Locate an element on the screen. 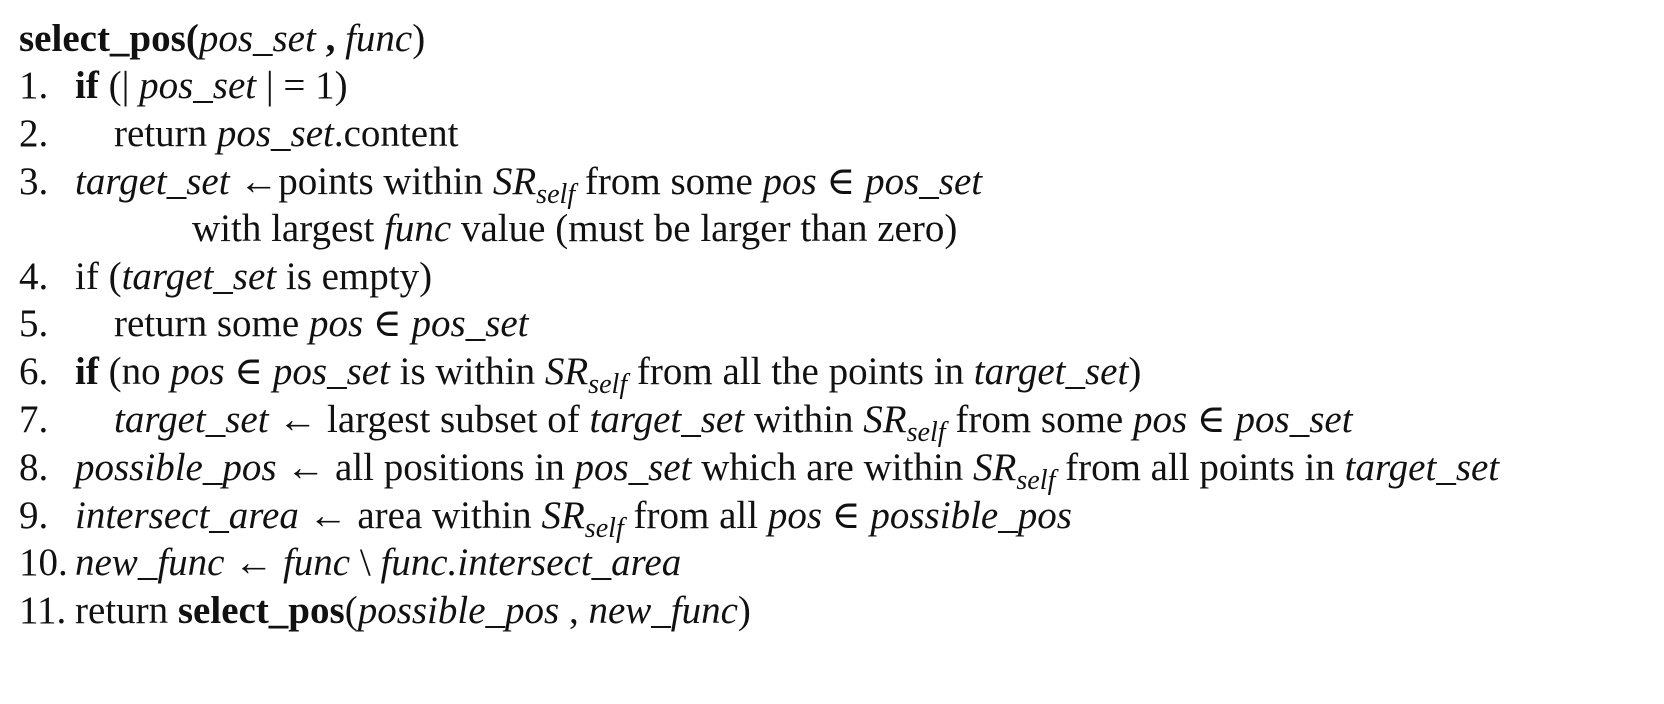 This screenshot has width=1664, height=704. statement-text: ← all positions in is located at coordinates (425, 467).